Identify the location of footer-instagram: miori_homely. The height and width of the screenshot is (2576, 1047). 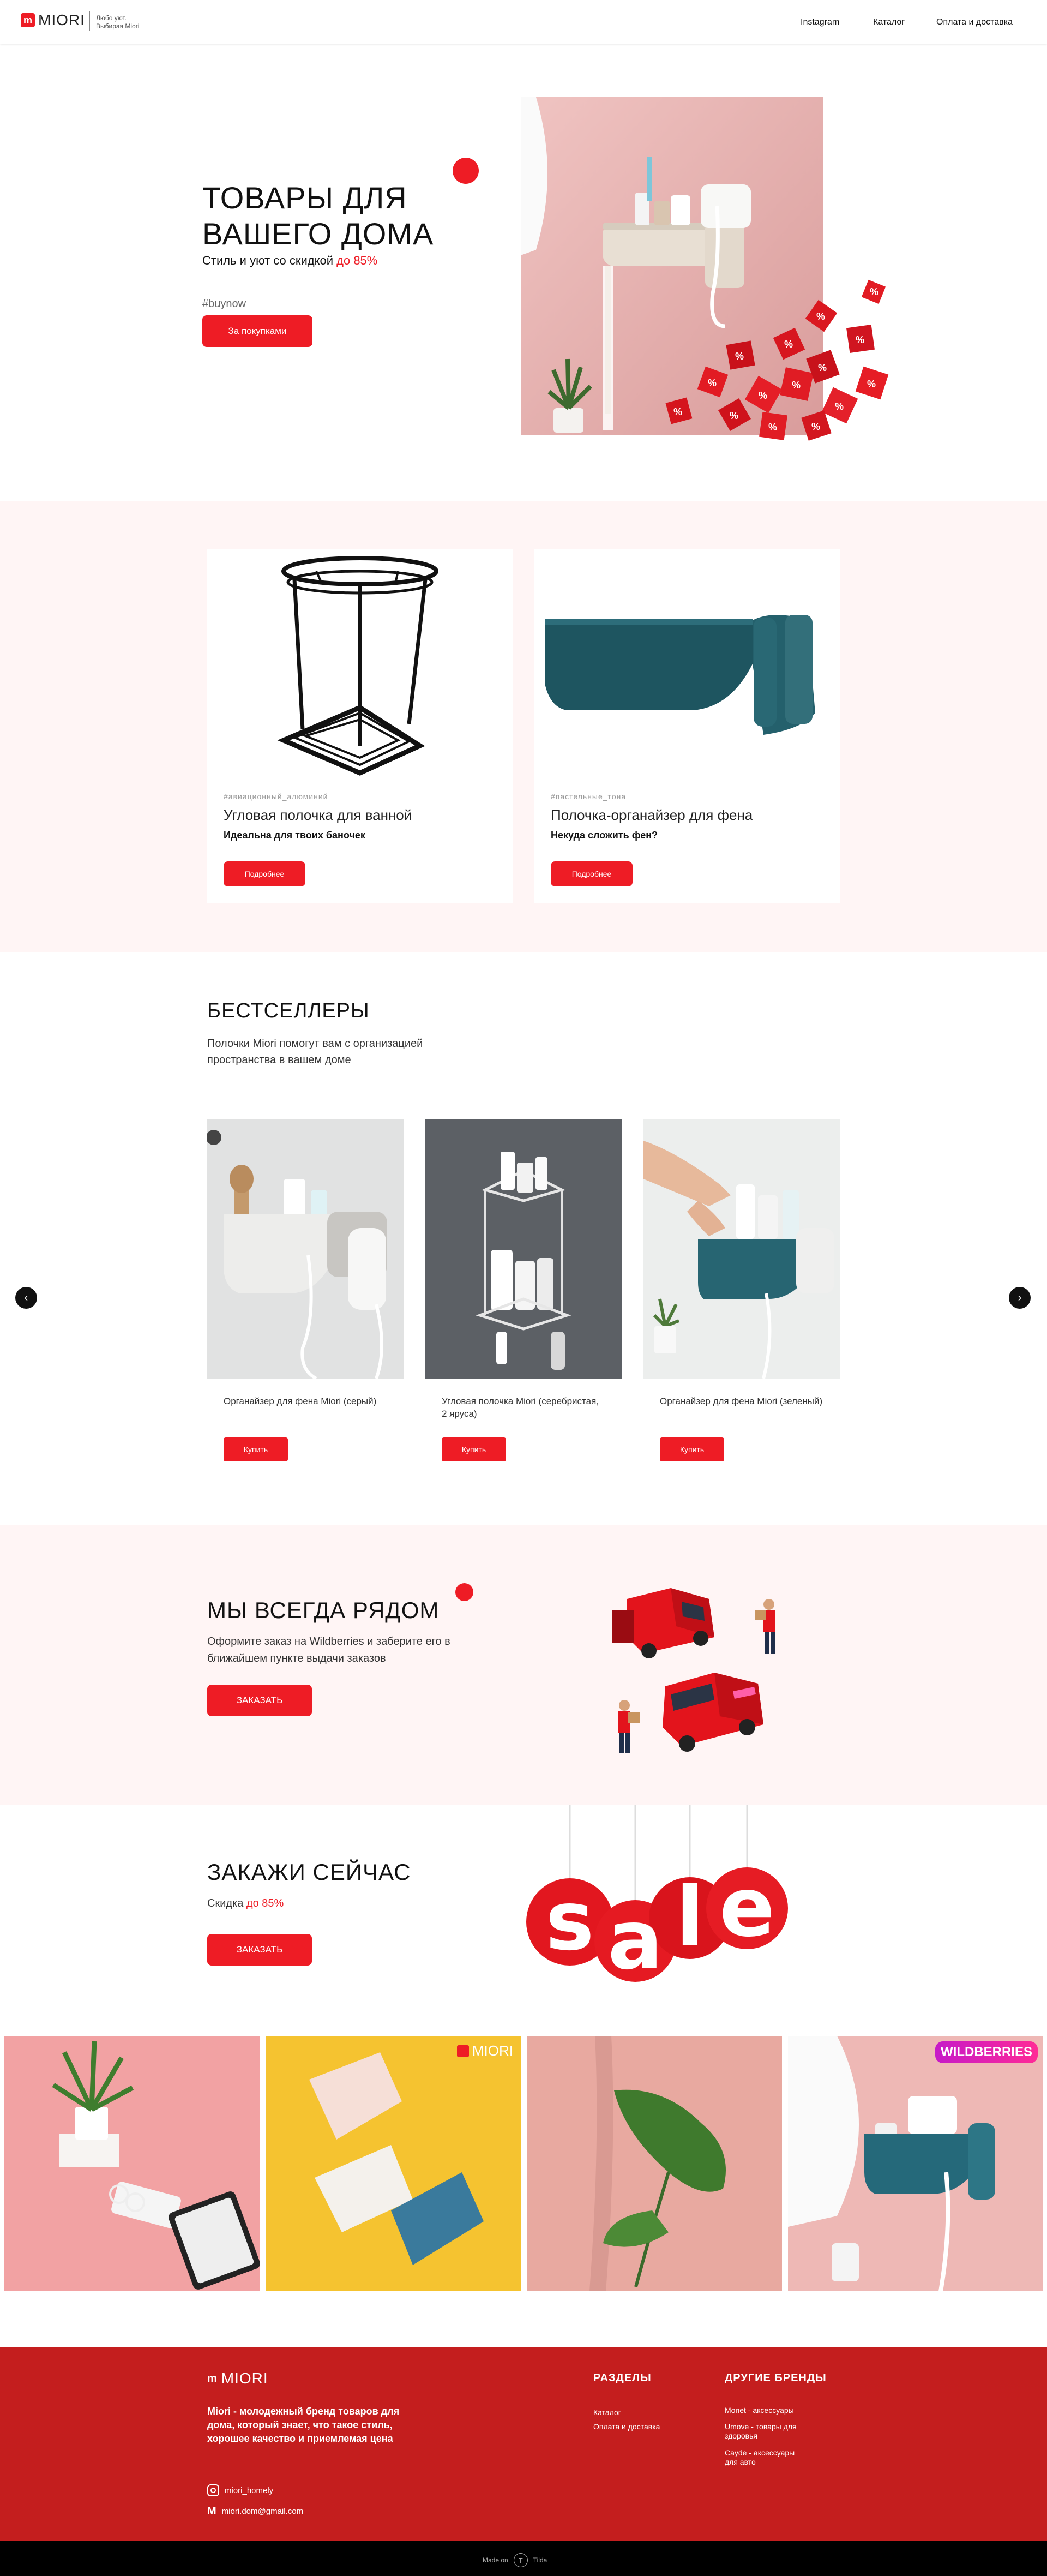
(240, 2490).